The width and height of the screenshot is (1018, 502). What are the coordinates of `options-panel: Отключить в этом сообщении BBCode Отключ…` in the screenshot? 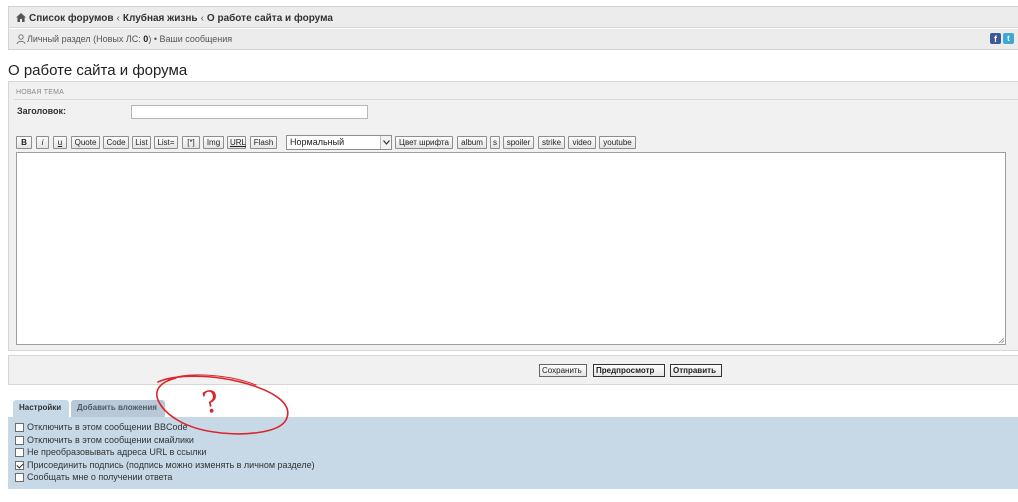 It's located at (513, 453).